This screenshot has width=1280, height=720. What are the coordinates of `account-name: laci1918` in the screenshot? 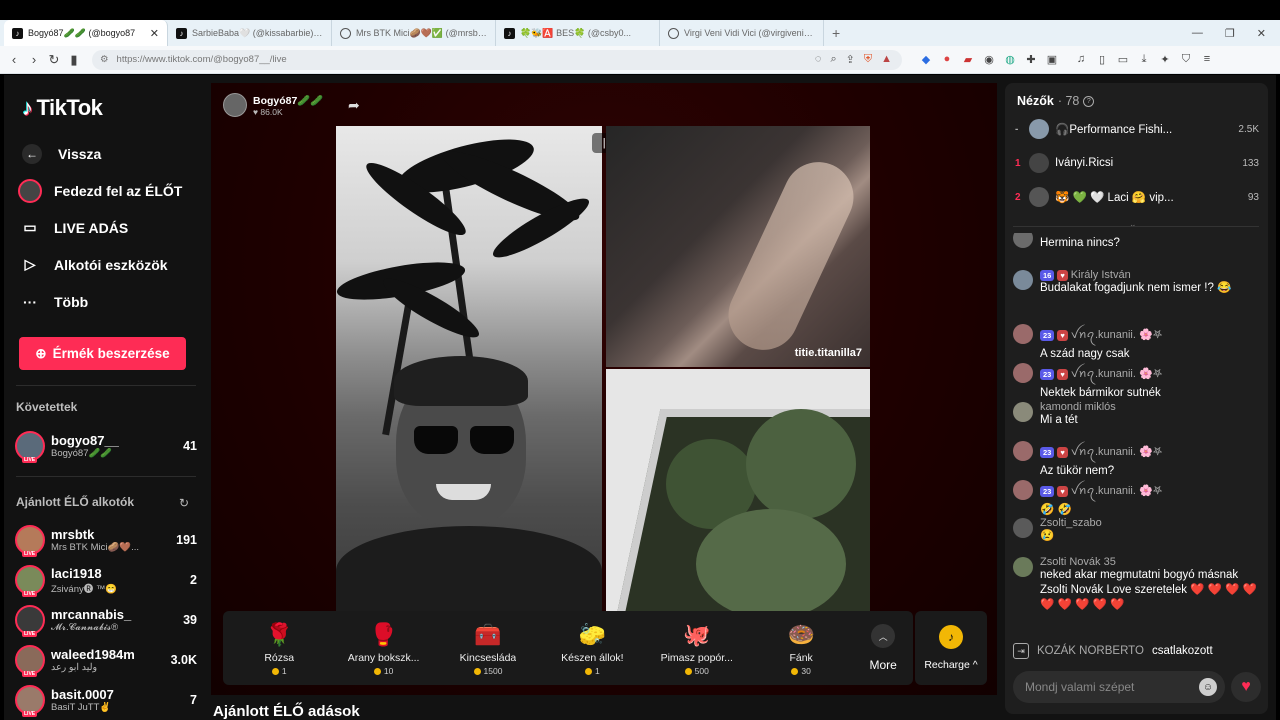 It's located at (76, 573).